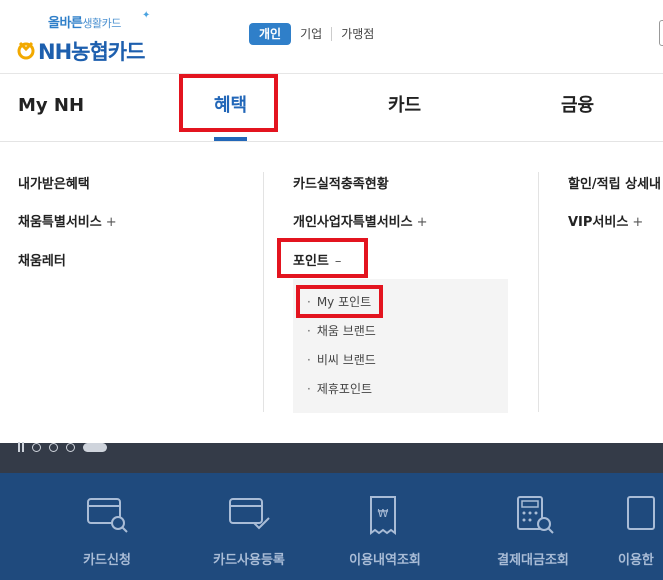 The height and width of the screenshot is (580, 663). What do you see at coordinates (67, 220) in the screenshot?
I see `menu-special-services: 채움특별서비스 +` at bounding box center [67, 220].